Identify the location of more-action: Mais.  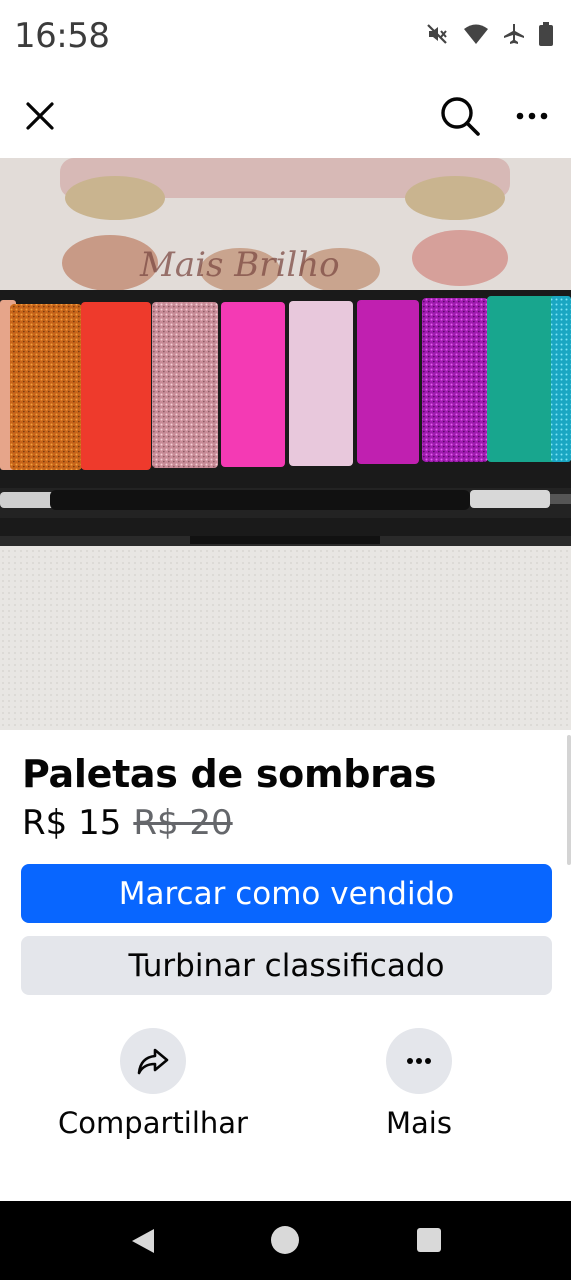
(419, 1088).